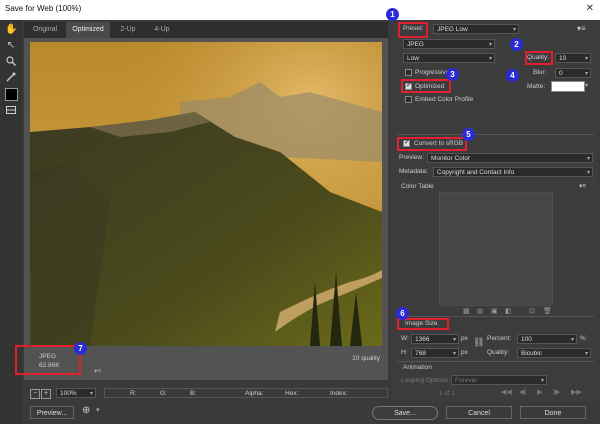  Describe the element at coordinates (11, 94) in the screenshot. I see `eyedropper-color-swatch` at that location.